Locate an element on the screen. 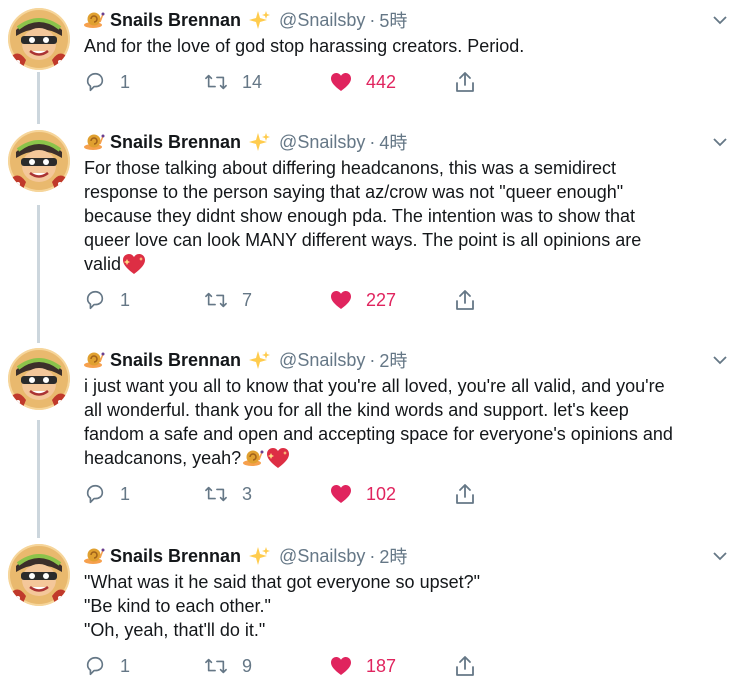  tweet-actions: 1 3 102 is located at coordinates (294, 494).